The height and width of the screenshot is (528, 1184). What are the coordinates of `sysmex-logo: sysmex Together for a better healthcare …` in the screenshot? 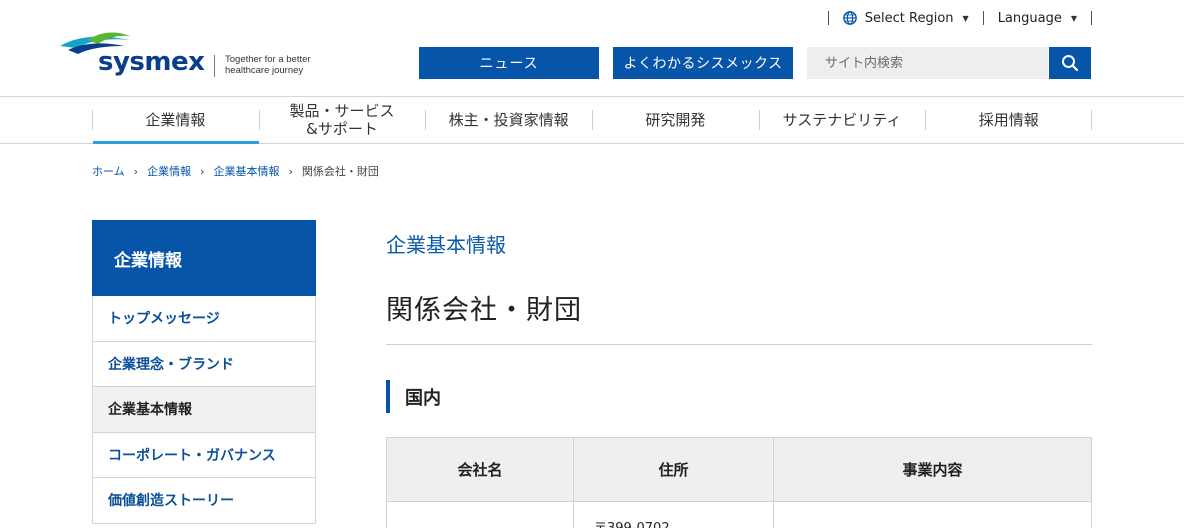 It's located at (193, 55).